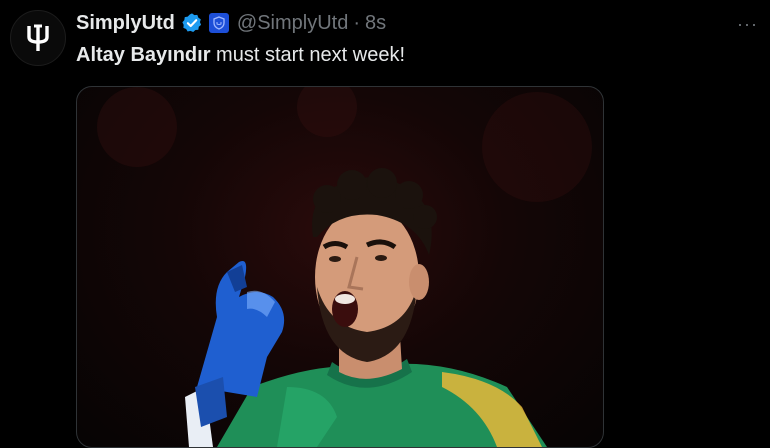 The width and height of the screenshot is (770, 448). I want to click on author-handle: @SimplyUtd, so click(292, 23).